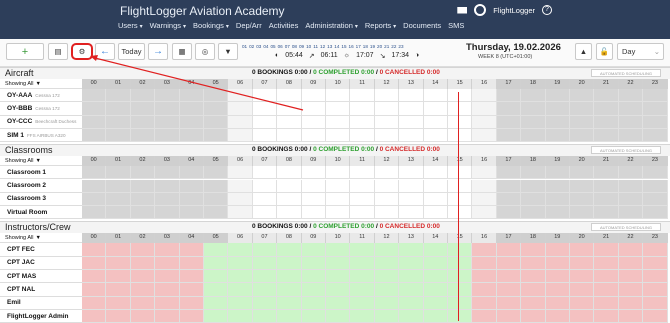  I want to click on hour-range-label: 02, so click(251, 47).